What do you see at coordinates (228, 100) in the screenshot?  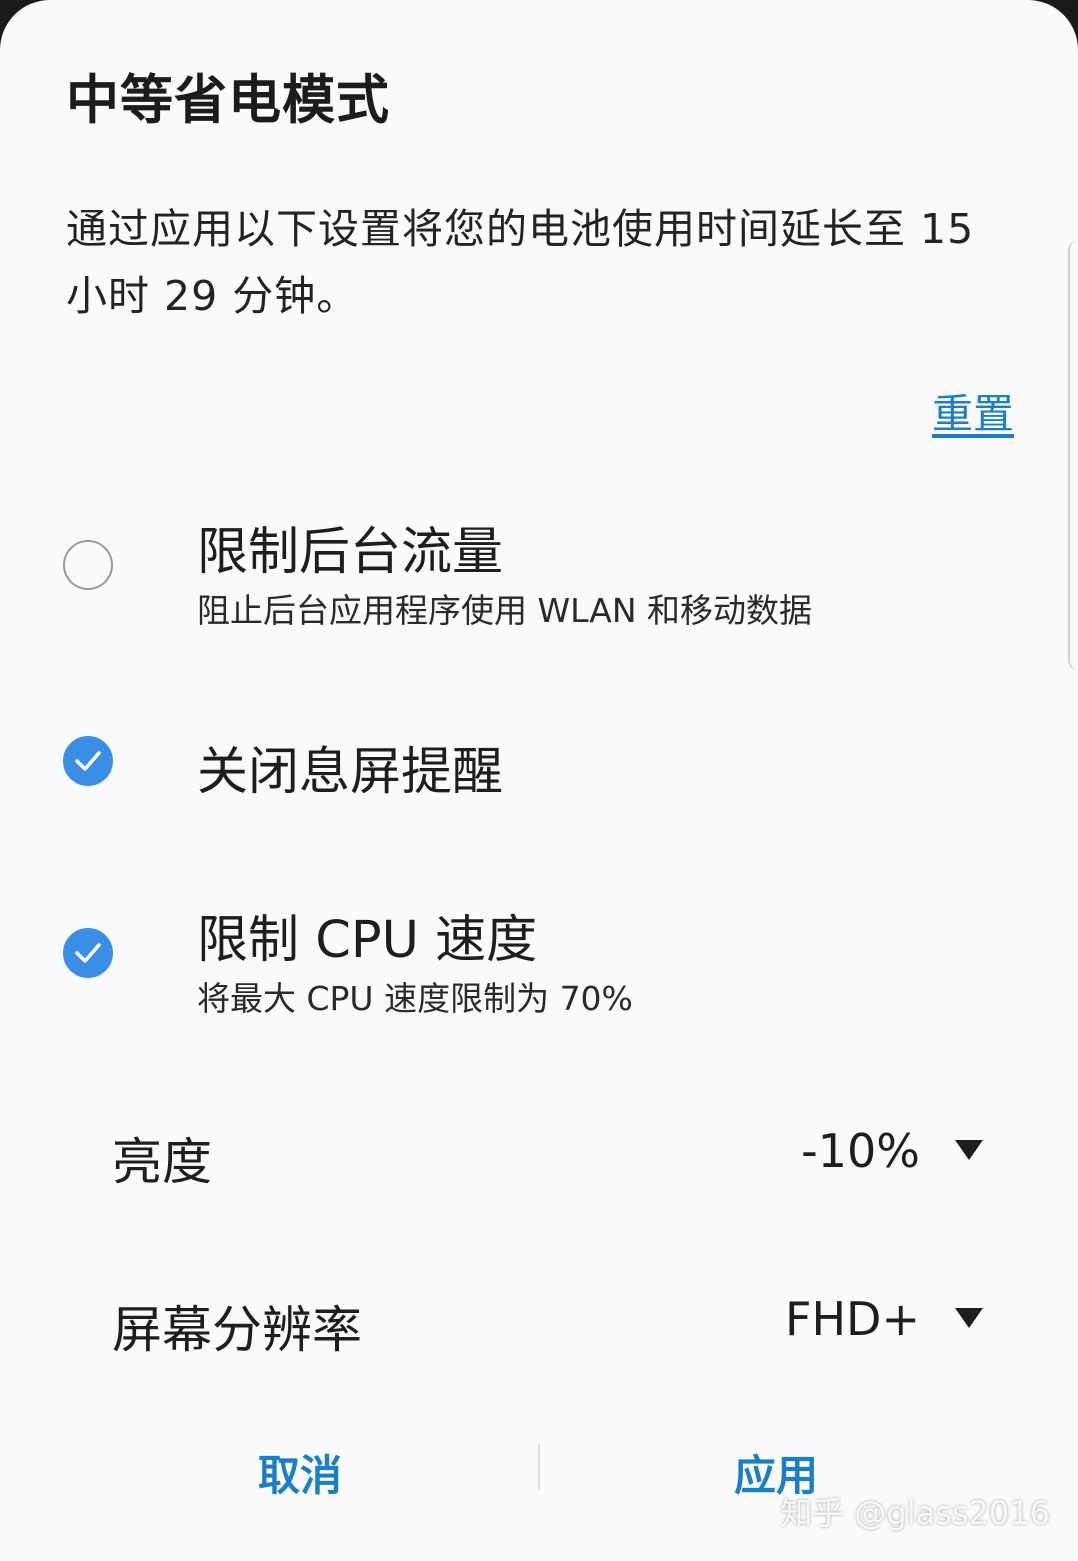 I see `dialog-title: 中等省电模式` at bounding box center [228, 100].